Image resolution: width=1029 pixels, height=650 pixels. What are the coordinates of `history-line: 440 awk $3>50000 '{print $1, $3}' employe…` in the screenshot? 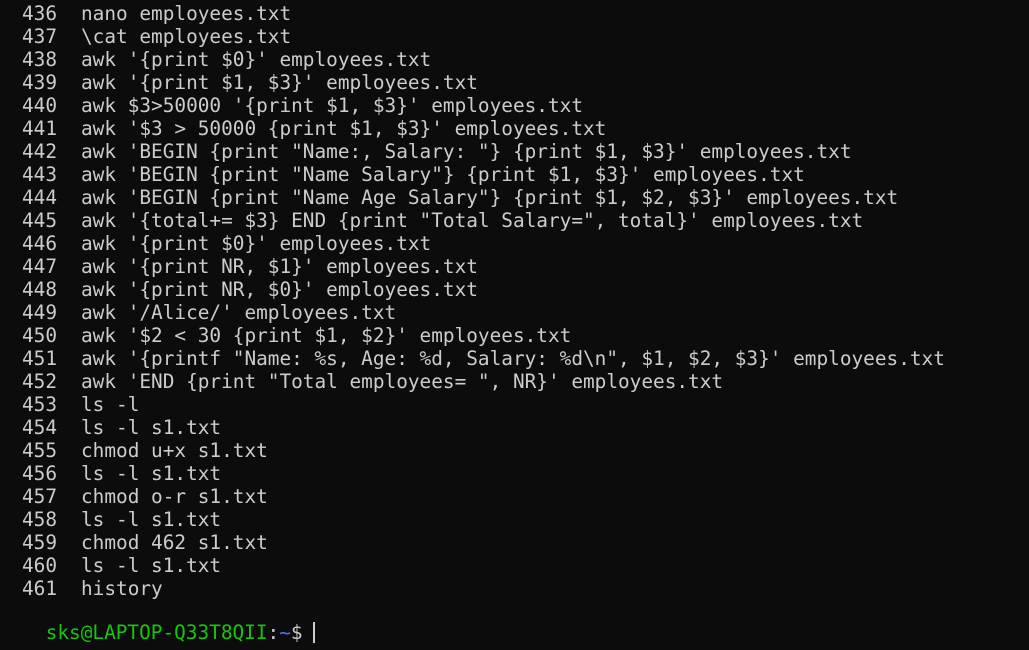 It's located at (472, 105).